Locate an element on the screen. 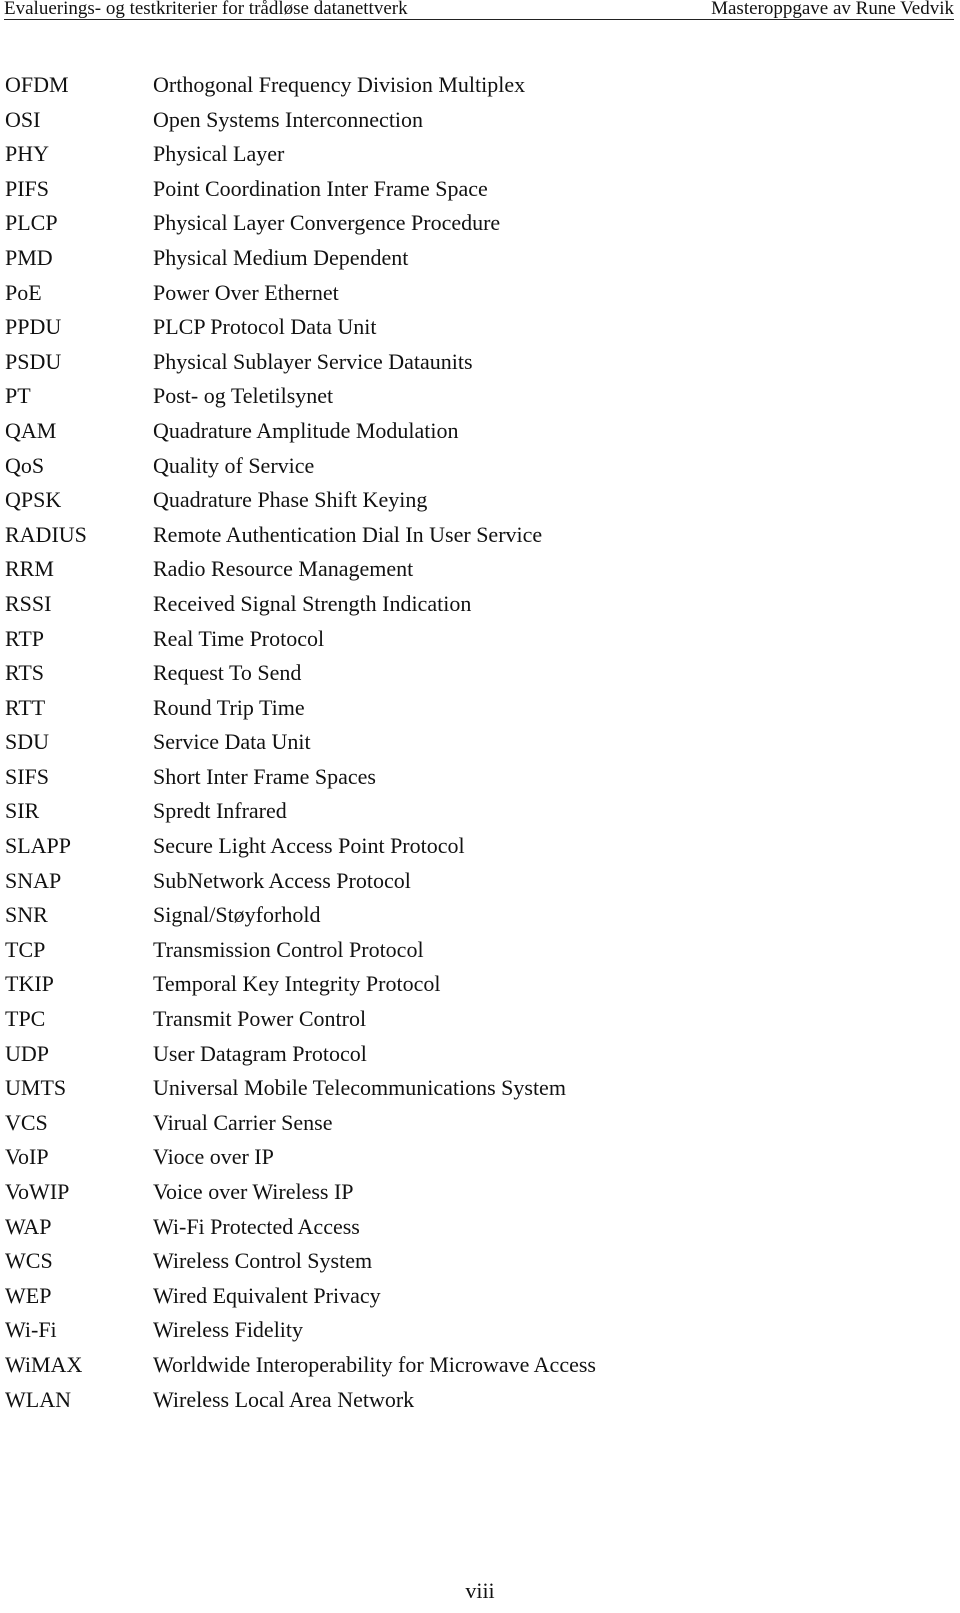 This screenshot has width=960, height=1613. abbreviation-definition: Vioce over IP is located at coordinates (213, 1157).